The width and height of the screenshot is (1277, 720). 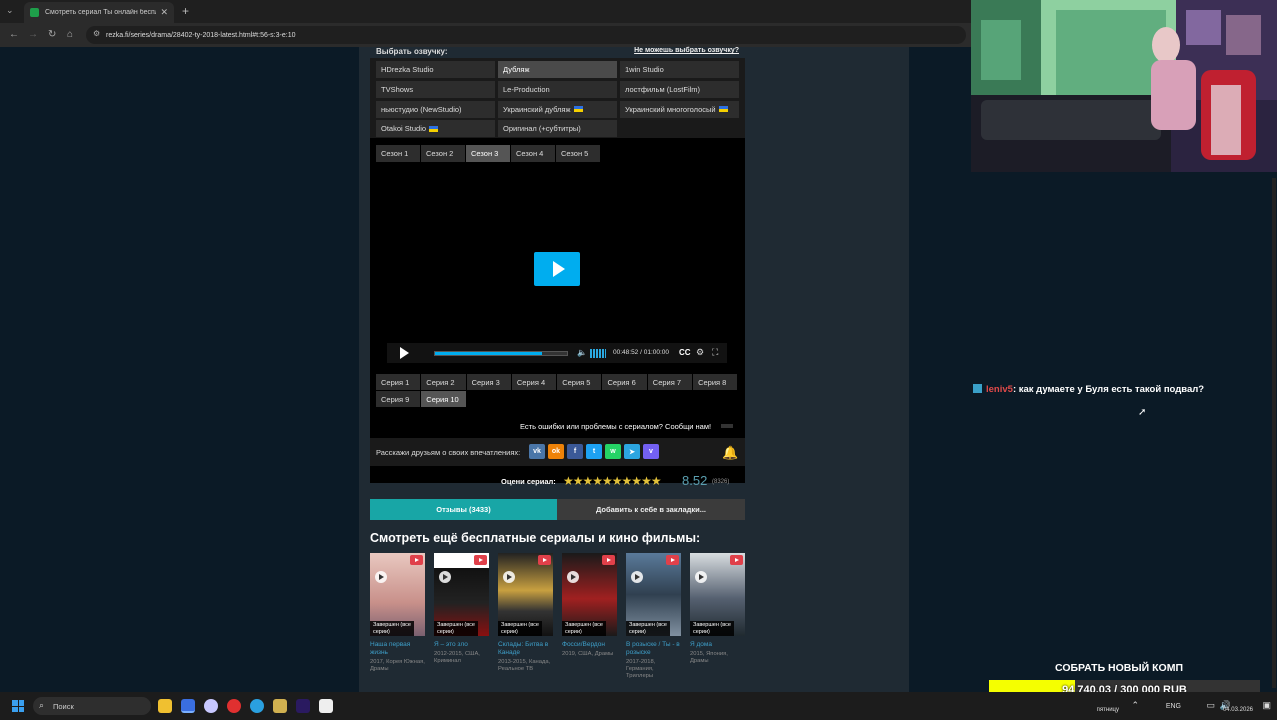 I want to click on subtitles-button: CC, so click(x=685, y=352).